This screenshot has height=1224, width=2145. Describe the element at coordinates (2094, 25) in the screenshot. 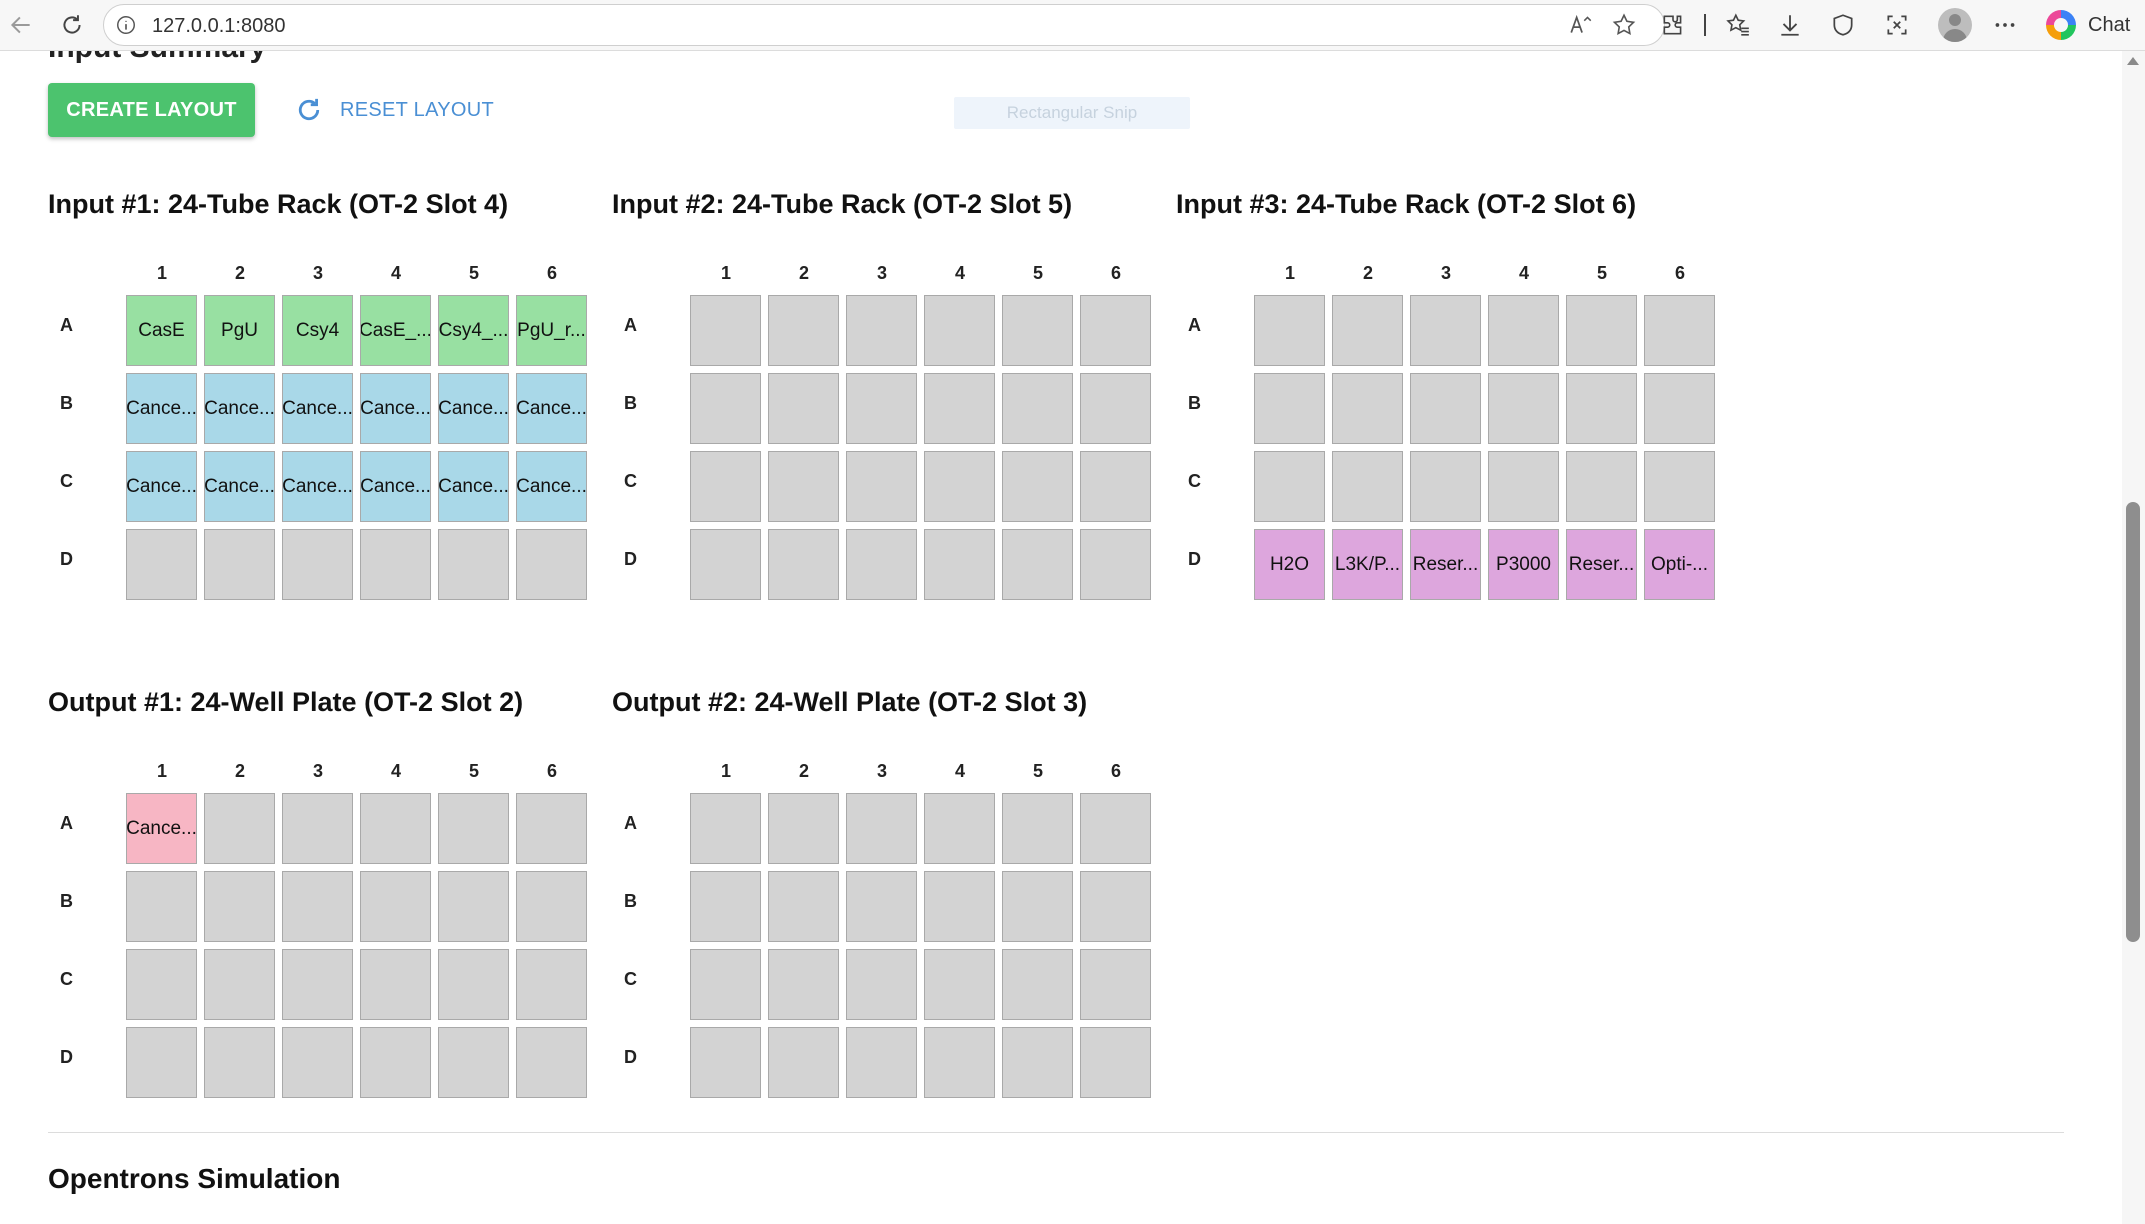

I see `copilot-chat-button: Chat` at that location.